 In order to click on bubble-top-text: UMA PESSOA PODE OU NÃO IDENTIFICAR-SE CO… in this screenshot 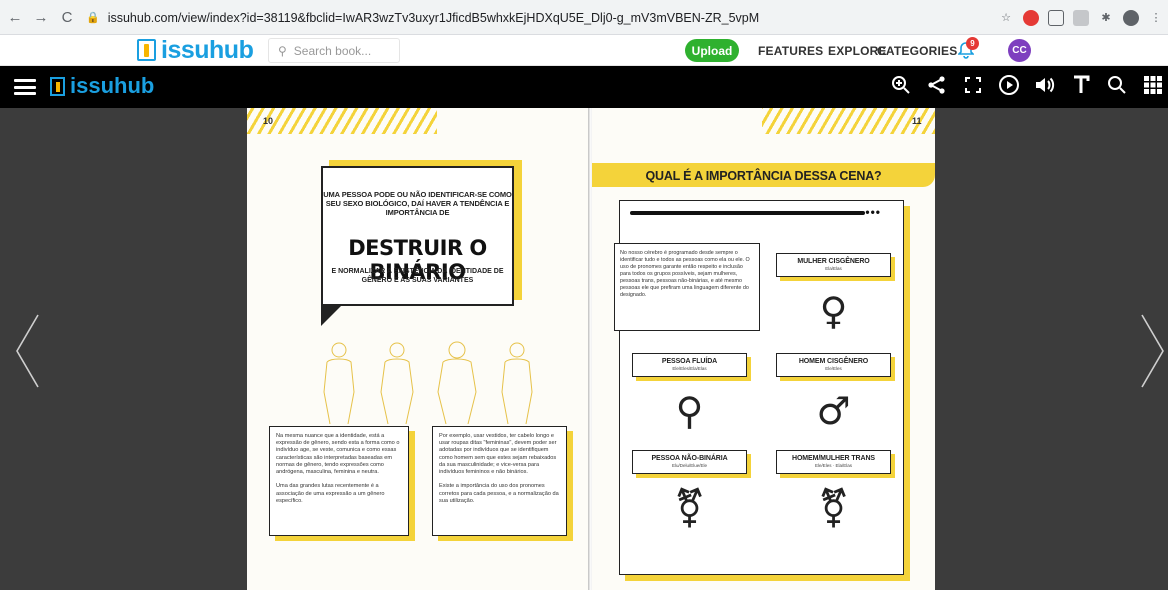, I will do `click(417, 203)`.